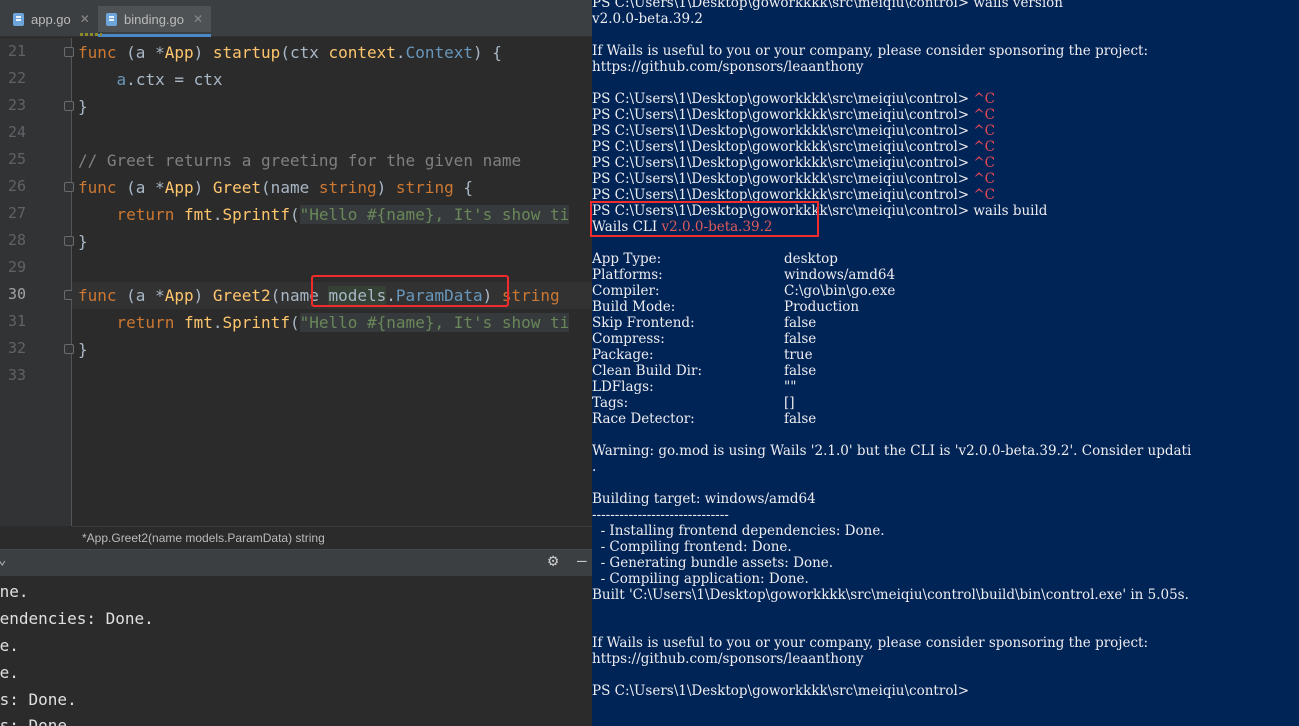 This screenshot has width=1299, height=726. What do you see at coordinates (3, 560) in the screenshot?
I see `chevron-down-icon: ⌄` at bounding box center [3, 560].